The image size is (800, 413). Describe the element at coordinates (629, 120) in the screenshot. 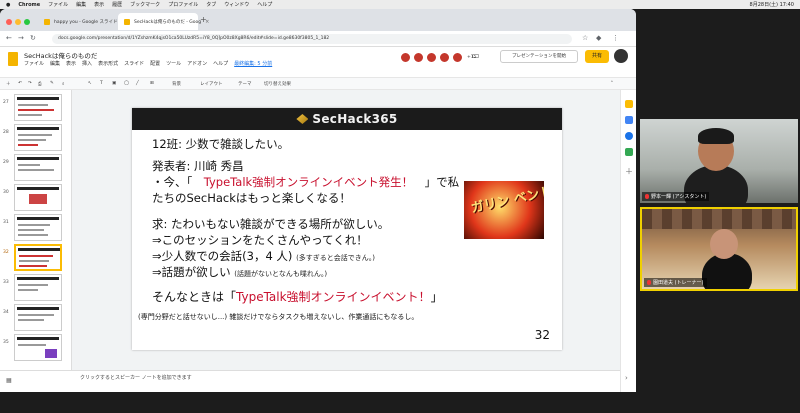

I see `tasks-icon` at that location.